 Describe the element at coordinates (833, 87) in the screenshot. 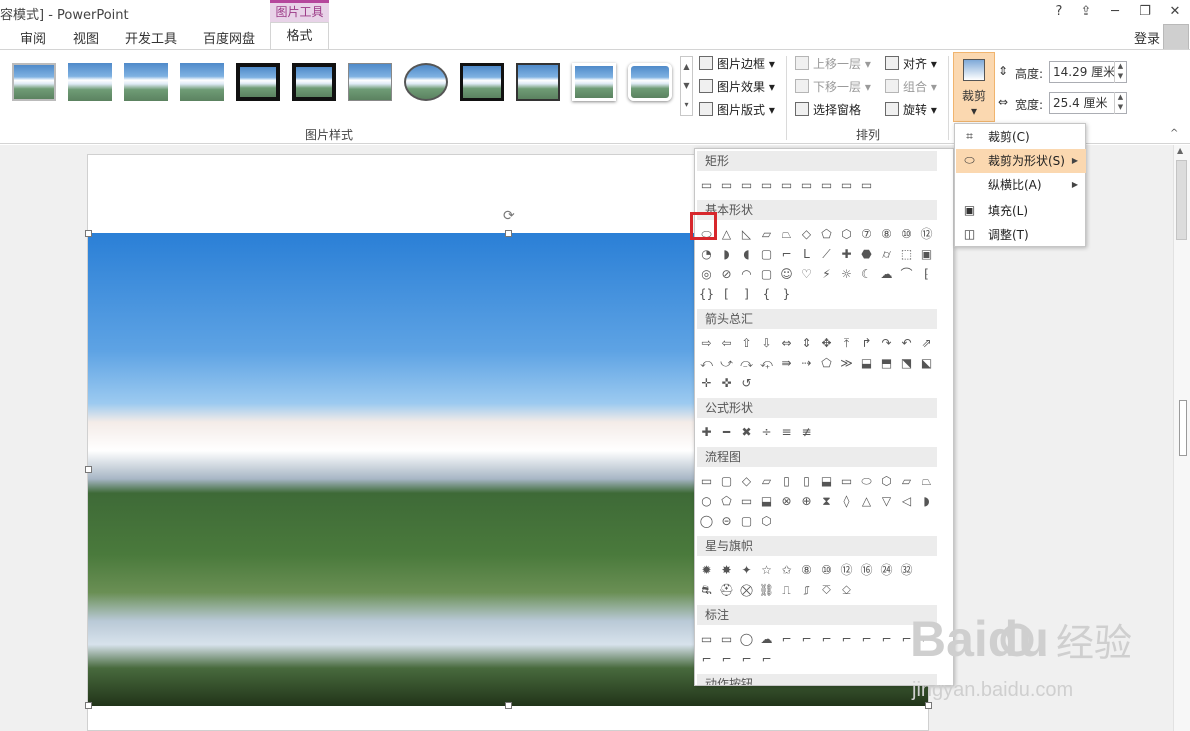

I see `send-backward-button: 下移一层 ▾` at that location.